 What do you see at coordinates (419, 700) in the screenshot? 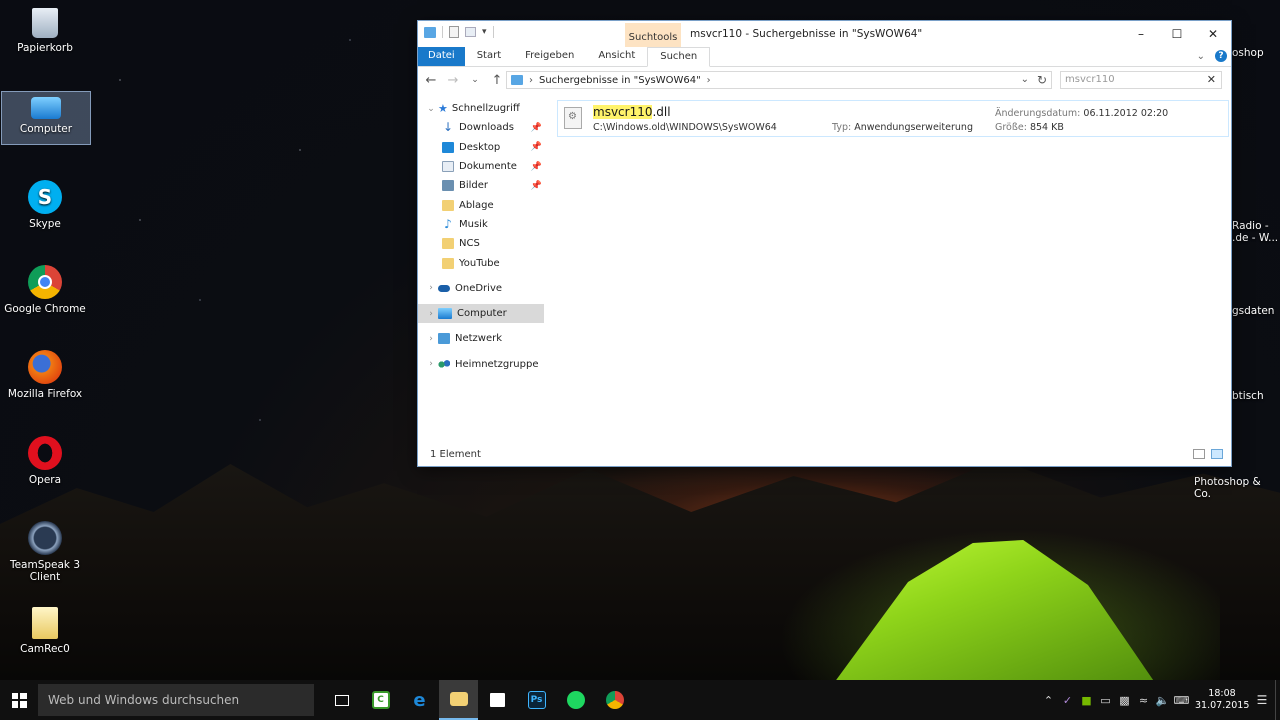
I see `taskbar-edge: e` at bounding box center [419, 700].